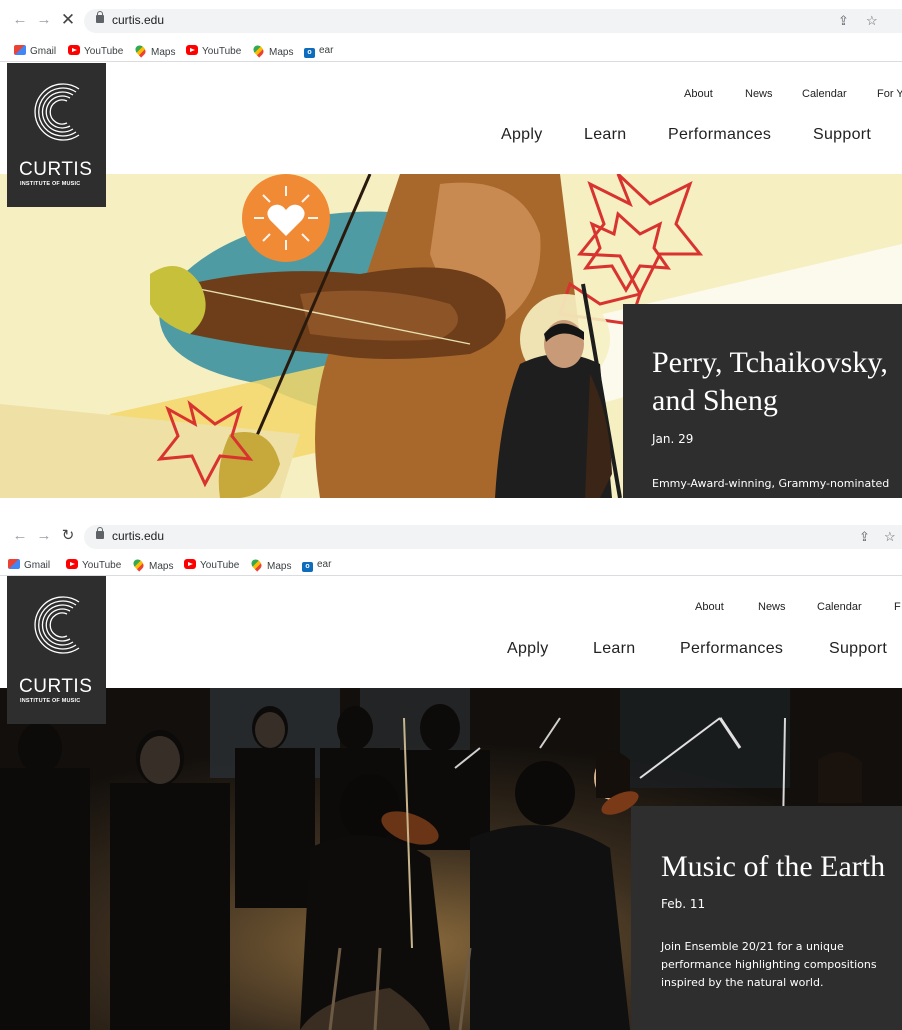  I want to click on browser-toolbar: ← → ↻ curtis.edu ⇪ ☆, so click(451, 534).